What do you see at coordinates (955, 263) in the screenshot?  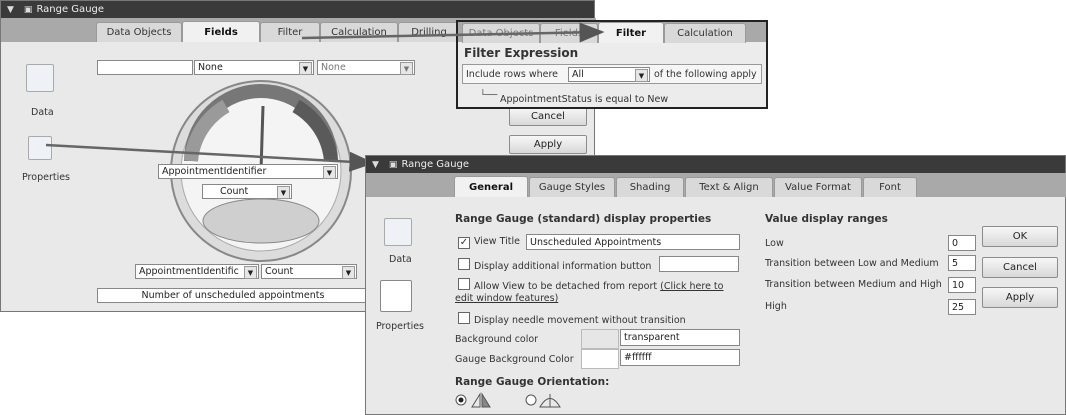 I see `range-low-med-value: 5` at bounding box center [955, 263].